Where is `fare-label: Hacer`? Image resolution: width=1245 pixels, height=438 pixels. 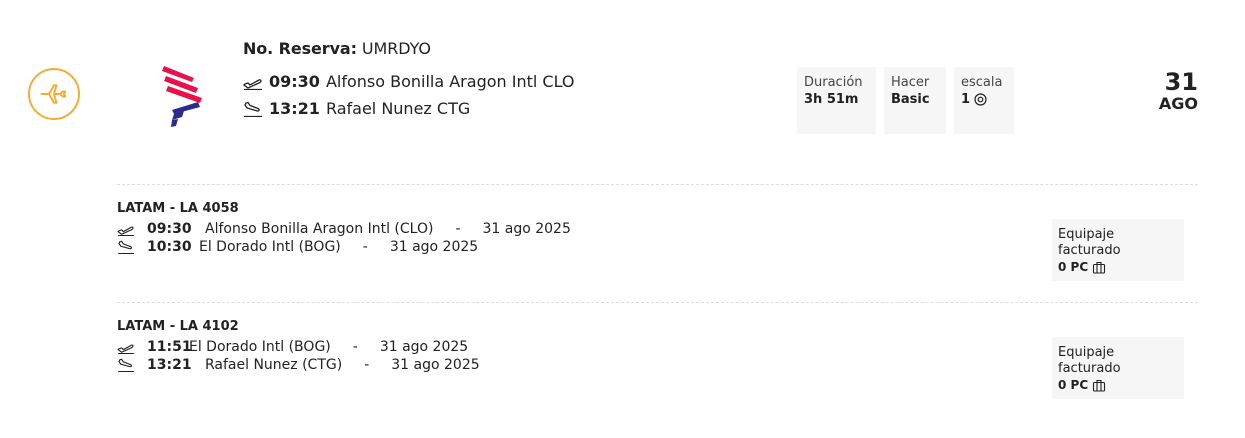 fare-label: Hacer is located at coordinates (910, 82).